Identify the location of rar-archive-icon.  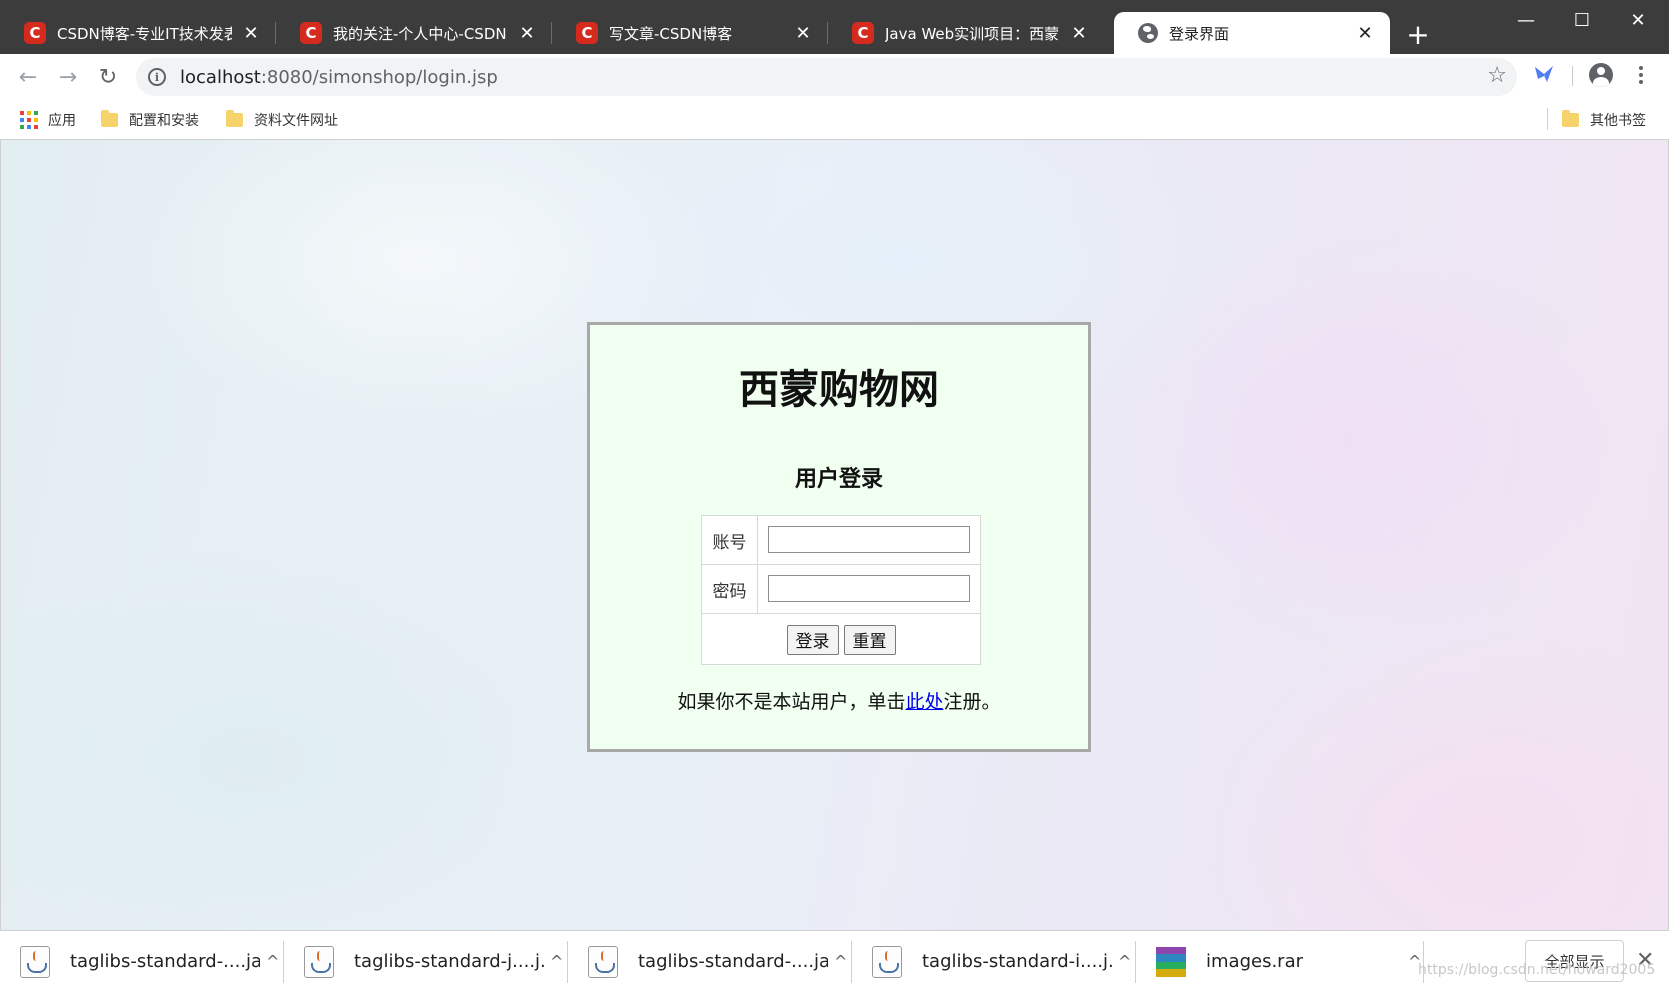
(1171, 961).